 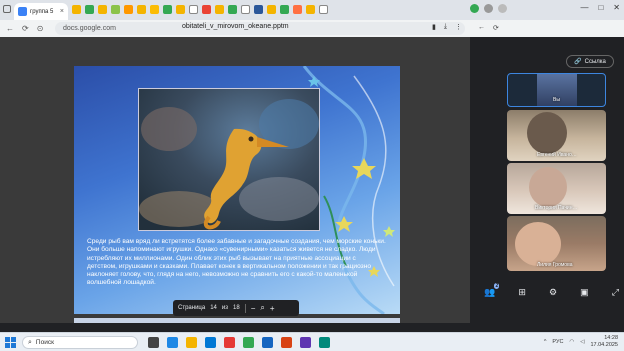 I want to click on clock-date: 17.04.2025, so click(x=604, y=345).